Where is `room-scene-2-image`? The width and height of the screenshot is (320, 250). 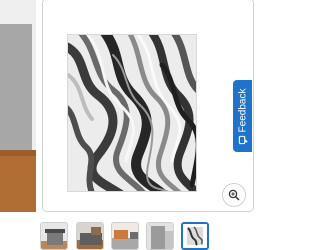
room-scene-2-image is located at coordinates (90, 236).